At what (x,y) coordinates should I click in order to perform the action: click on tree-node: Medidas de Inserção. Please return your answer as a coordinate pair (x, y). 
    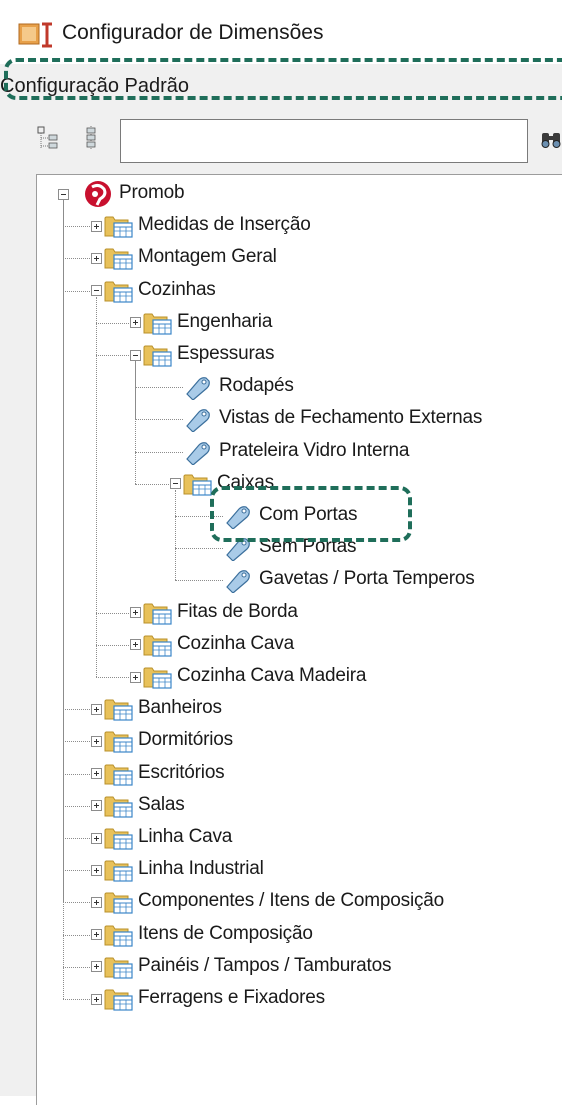
    Looking at the image, I should click on (314, 227).